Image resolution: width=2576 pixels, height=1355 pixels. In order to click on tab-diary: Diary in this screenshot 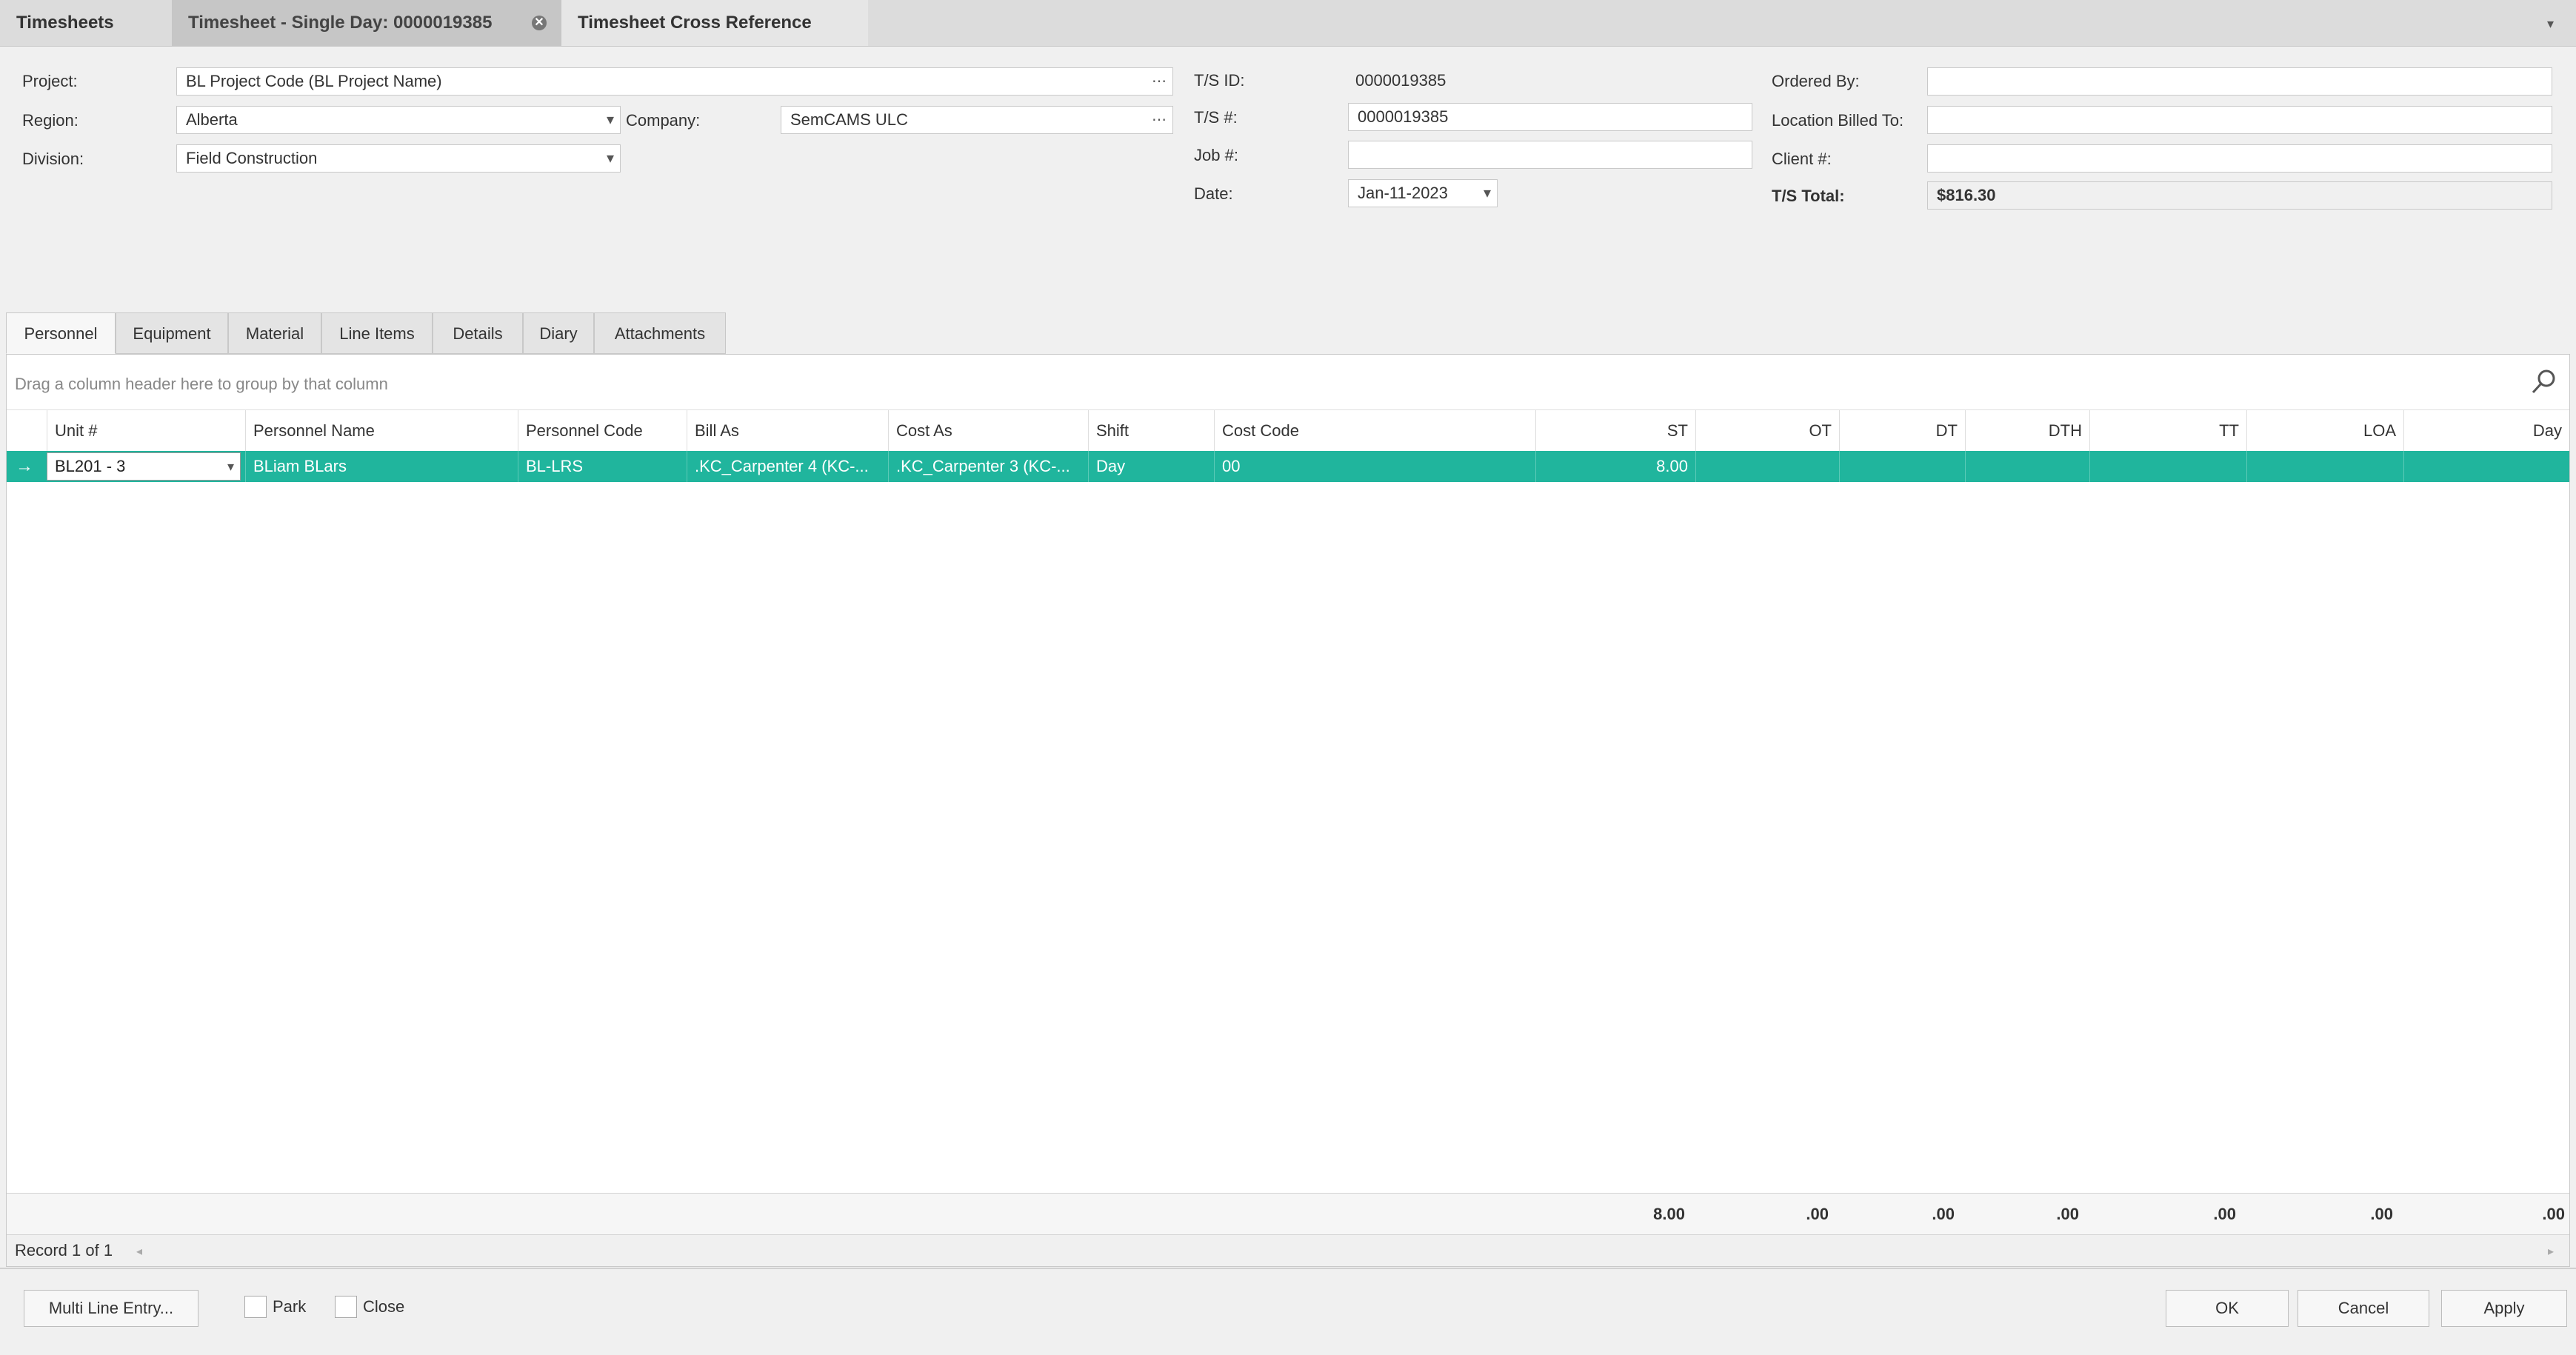, I will do `click(558, 333)`.